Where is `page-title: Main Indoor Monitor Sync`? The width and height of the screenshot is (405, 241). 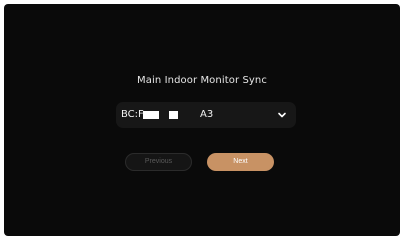 page-title: Main Indoor Monitor Sync is located at coordinates (202, 80).